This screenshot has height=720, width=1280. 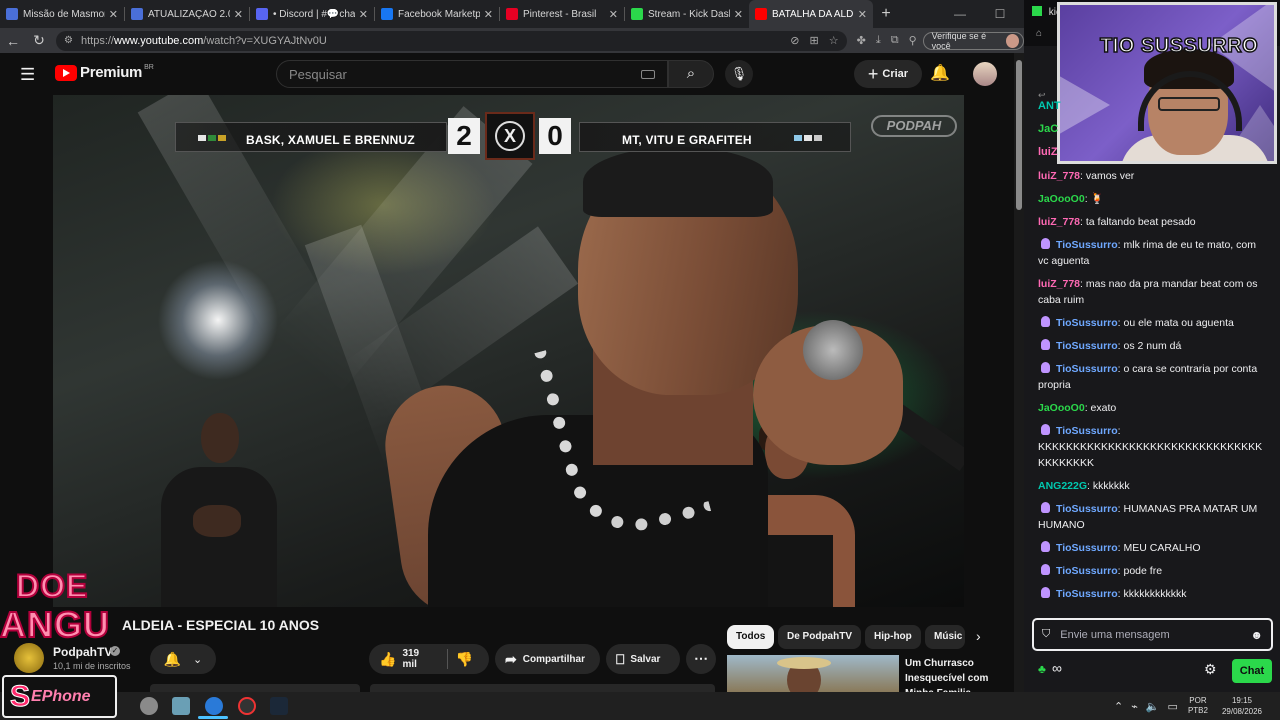 I want to click on browser-tab: Facebook Marketplace | ✕, so click(x=437, y=14).